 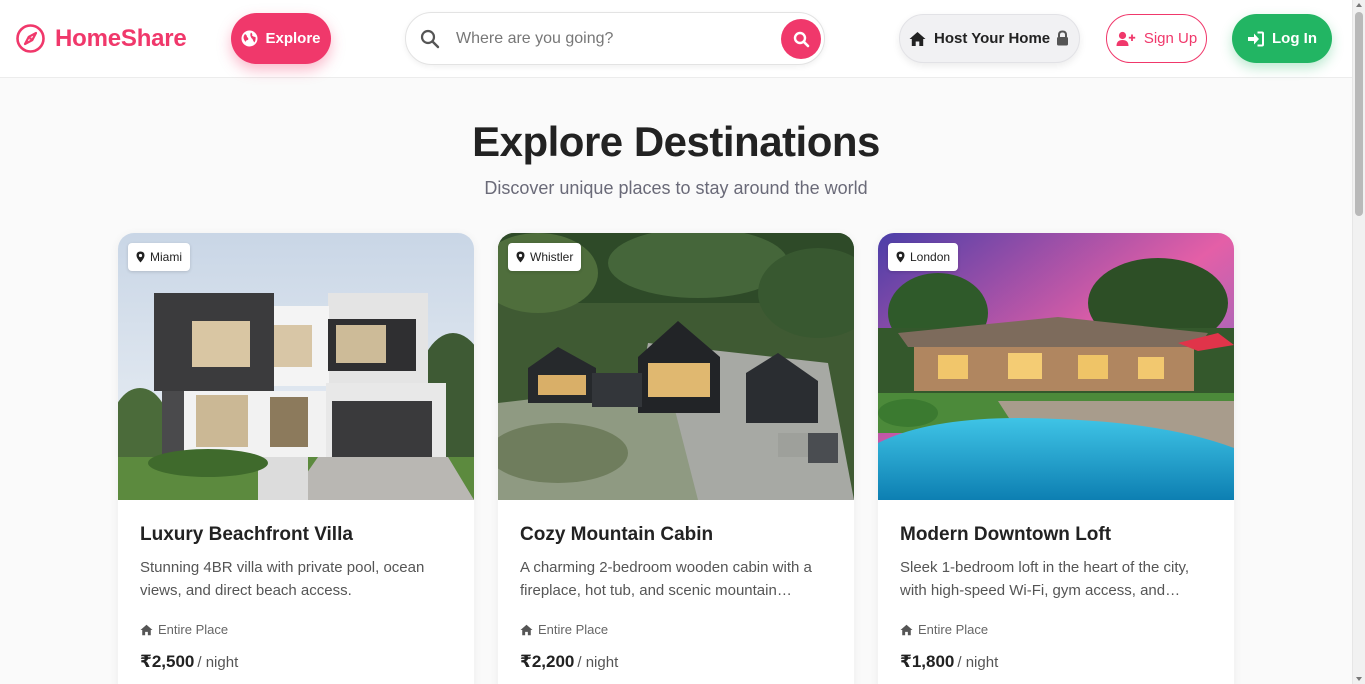 I want to click on search-button, so click(x=801, y=39).